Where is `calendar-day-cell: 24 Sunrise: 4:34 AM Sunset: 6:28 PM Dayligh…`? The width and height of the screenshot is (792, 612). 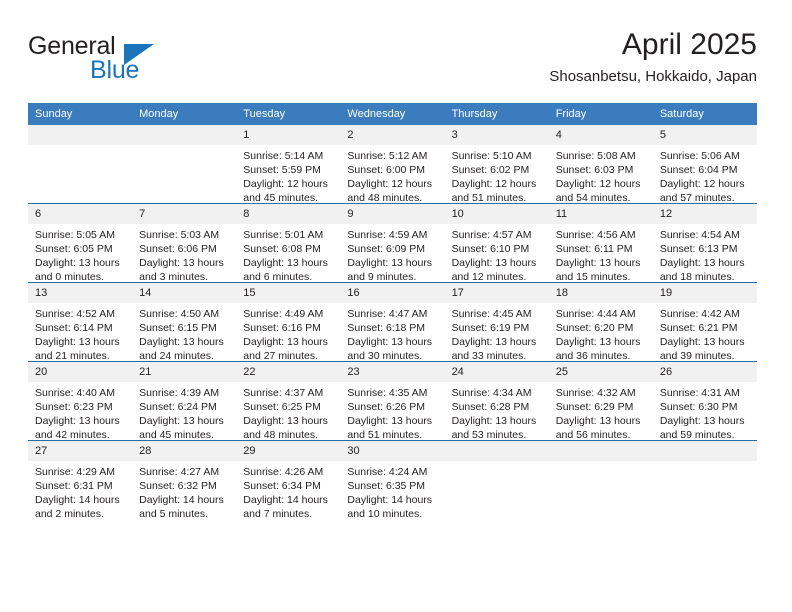 calendar-day-cell: 24 Sunrise: 4:34 AM Sunset: 6:28 PM Dayligh… is located at coordinates (496, 401).